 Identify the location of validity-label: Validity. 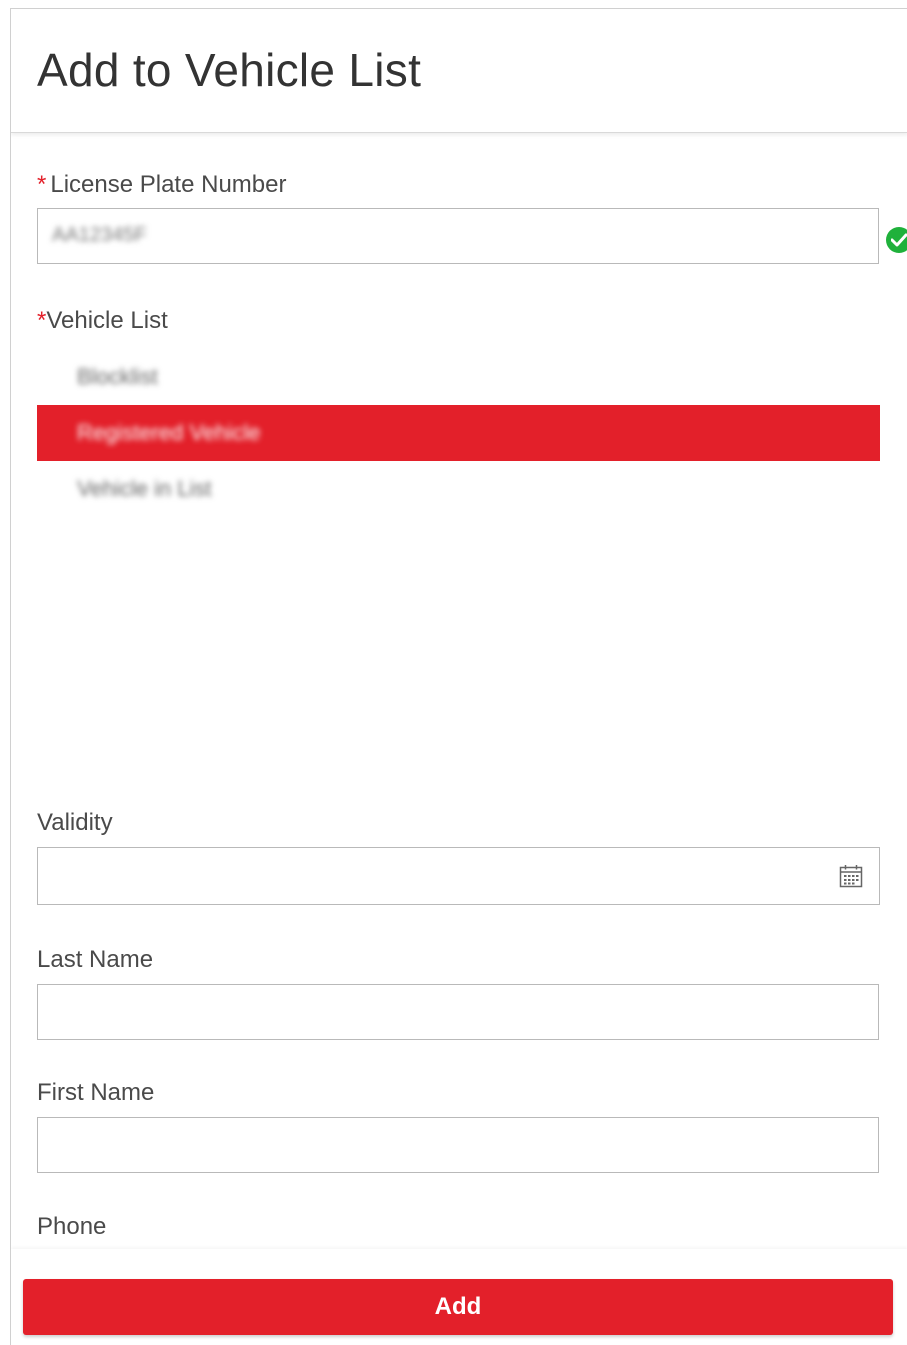
(75, 822).